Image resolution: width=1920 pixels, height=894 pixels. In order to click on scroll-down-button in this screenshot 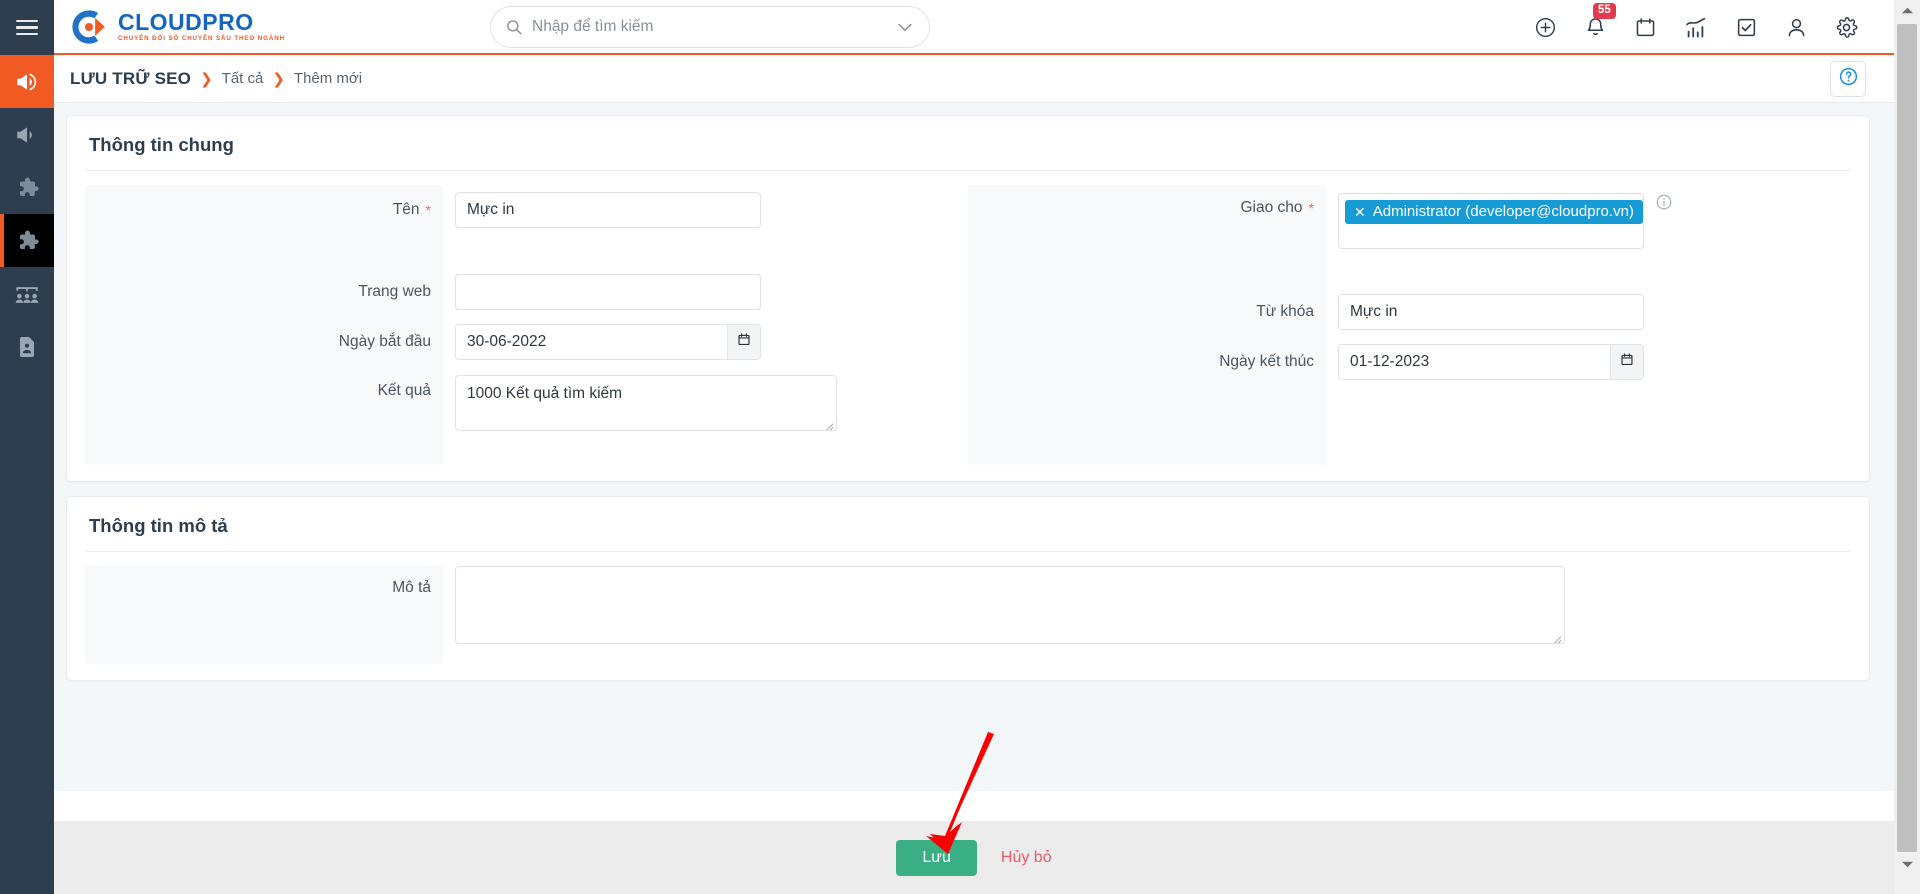, I will do `click(1907, 865)`.